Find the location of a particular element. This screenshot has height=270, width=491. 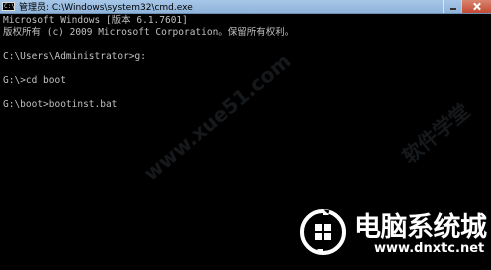

window-controls is located at coordinates (467, 6).